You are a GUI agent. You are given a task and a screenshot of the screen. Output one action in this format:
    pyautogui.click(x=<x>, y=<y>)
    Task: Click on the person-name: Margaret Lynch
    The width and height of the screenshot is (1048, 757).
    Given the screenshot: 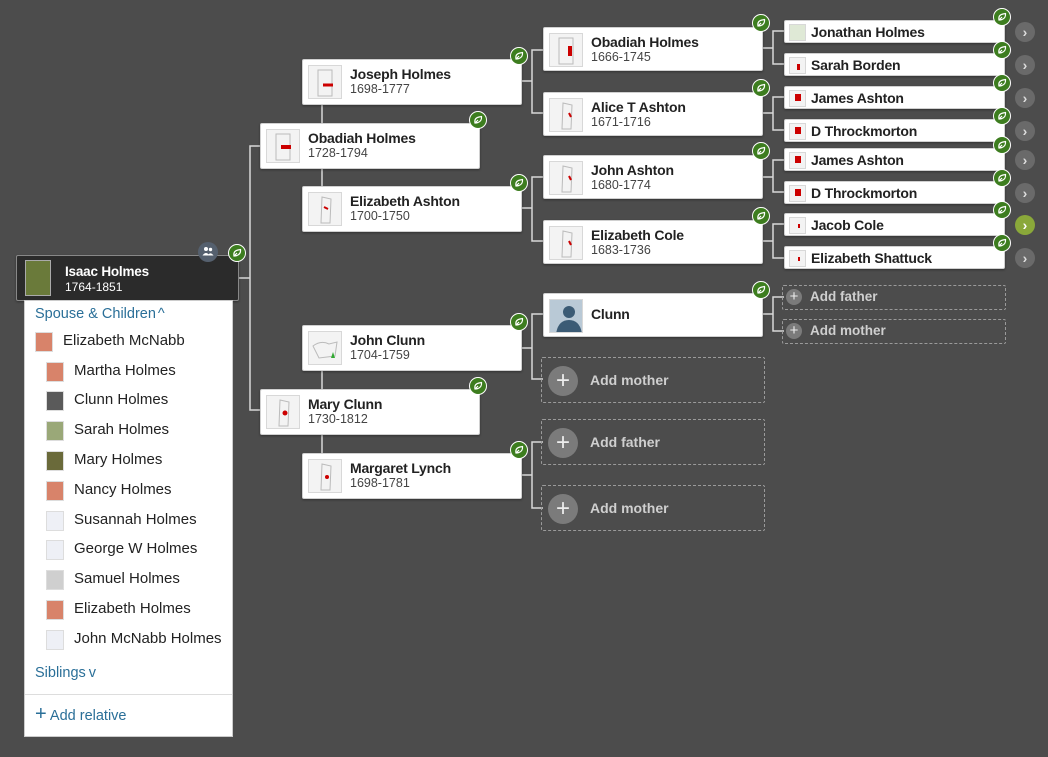 What is the action you would take?
    pyautogui.click(x=400, y=468)
    